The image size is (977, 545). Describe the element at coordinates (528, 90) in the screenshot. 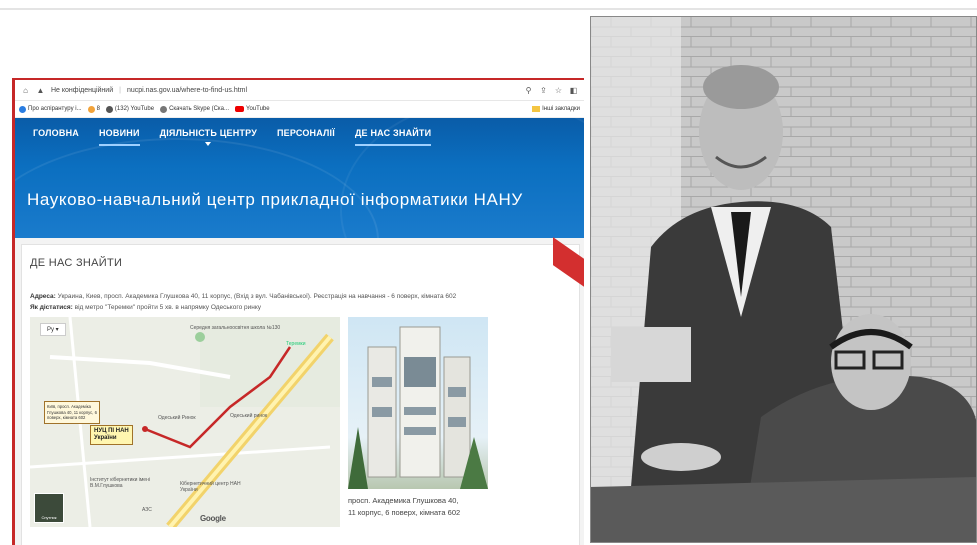

I see `zoom-icon: ⚲` at that location.